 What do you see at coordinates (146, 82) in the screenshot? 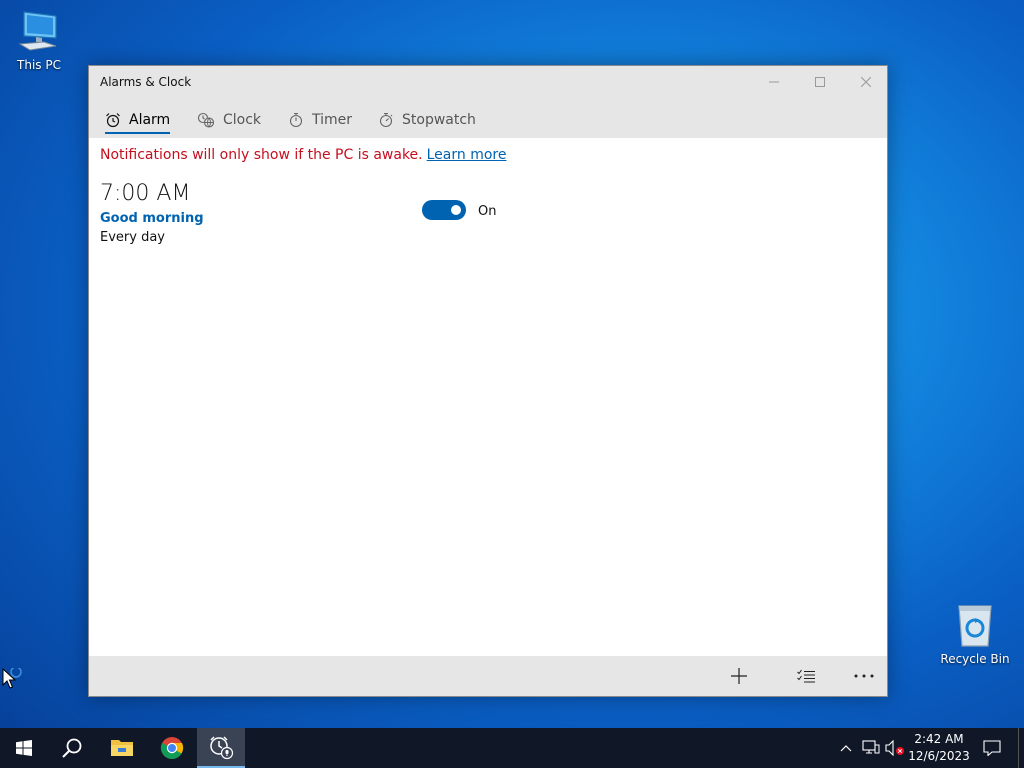
I see `window-title: Alarms & Clock` at bounding box center [146, 82].